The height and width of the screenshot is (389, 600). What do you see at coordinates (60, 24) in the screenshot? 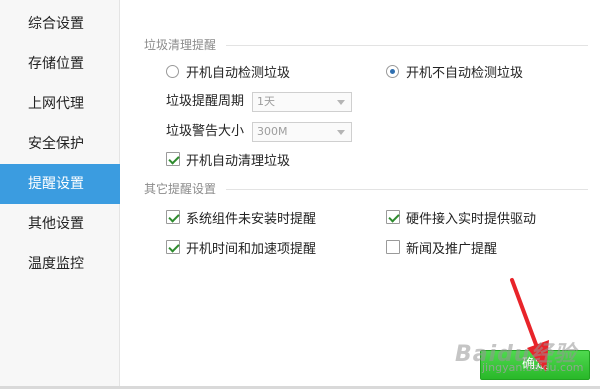
I see `sidebar-item-general: 综合设置` at bounding box center [60, 24].